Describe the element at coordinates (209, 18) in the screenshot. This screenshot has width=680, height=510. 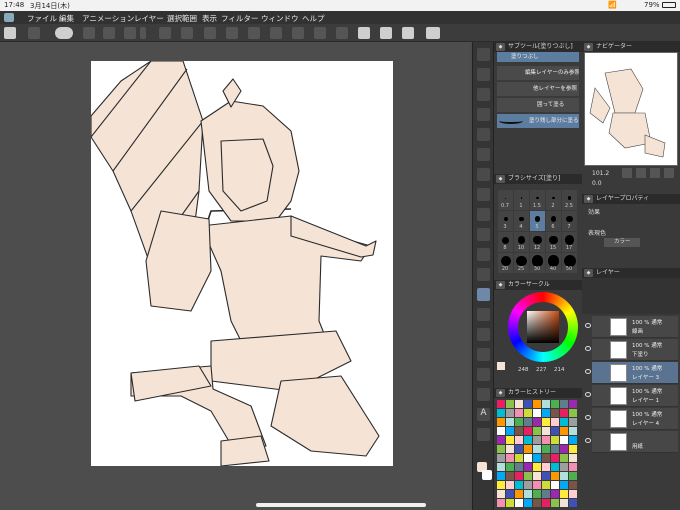
I see `menu-view: 表示` at that location.